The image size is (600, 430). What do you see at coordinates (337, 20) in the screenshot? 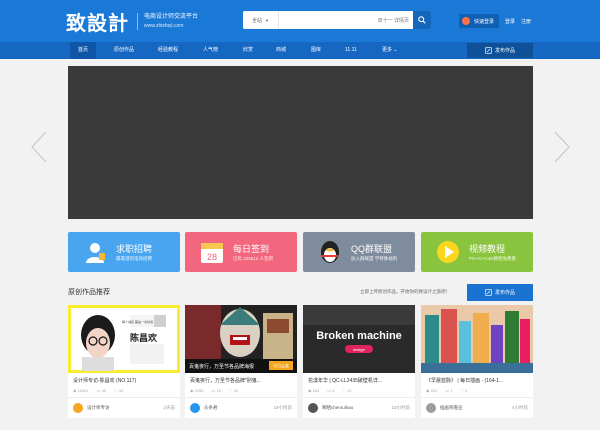
I see `search-bar: 全站 ▼ 双十一 详情页` at bounding box center [337, 20].